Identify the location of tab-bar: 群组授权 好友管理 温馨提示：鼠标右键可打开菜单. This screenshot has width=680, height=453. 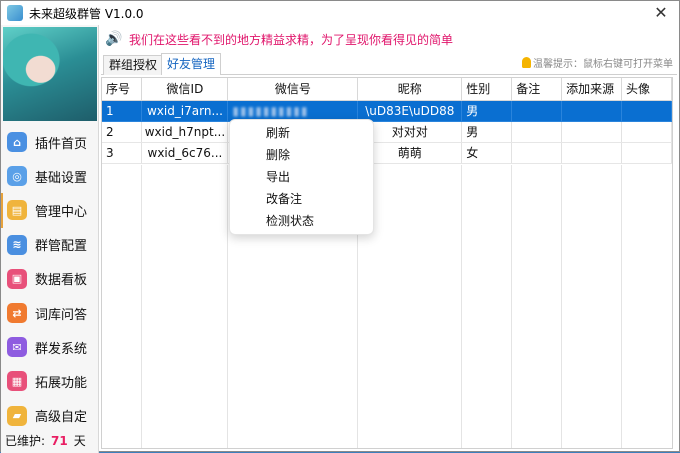
(389, 64).